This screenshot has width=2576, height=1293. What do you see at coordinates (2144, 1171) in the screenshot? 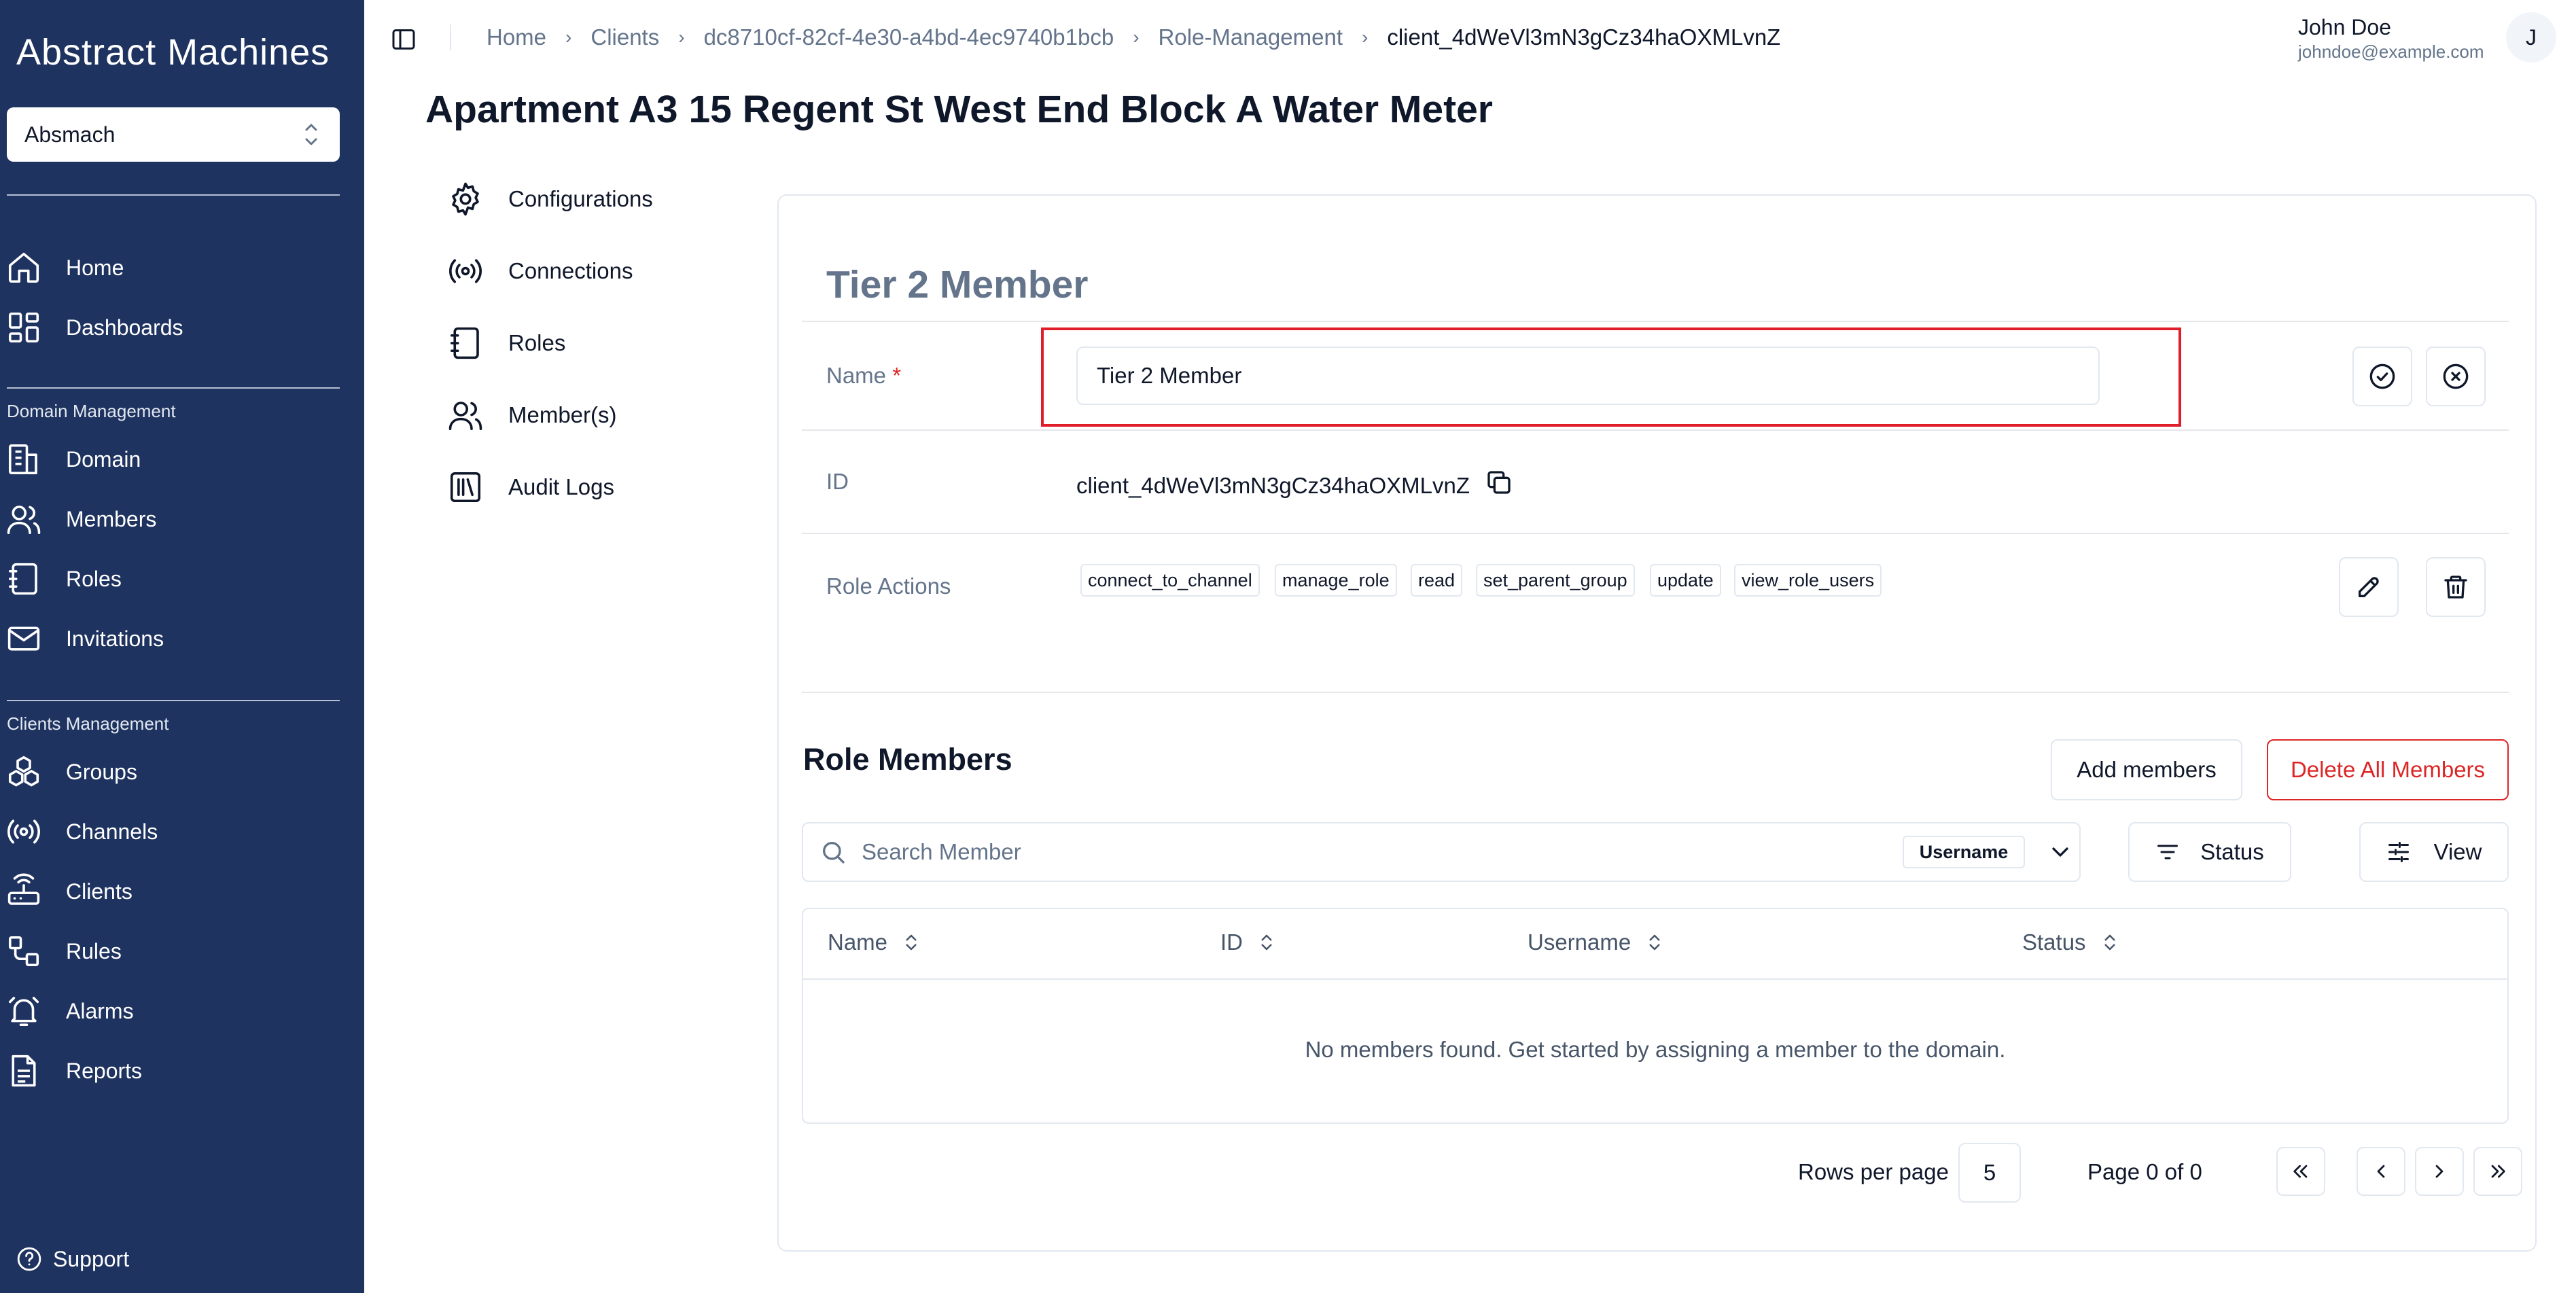
I see `page-info: Page 0 of 0` at bounding box center [2144, 1171].